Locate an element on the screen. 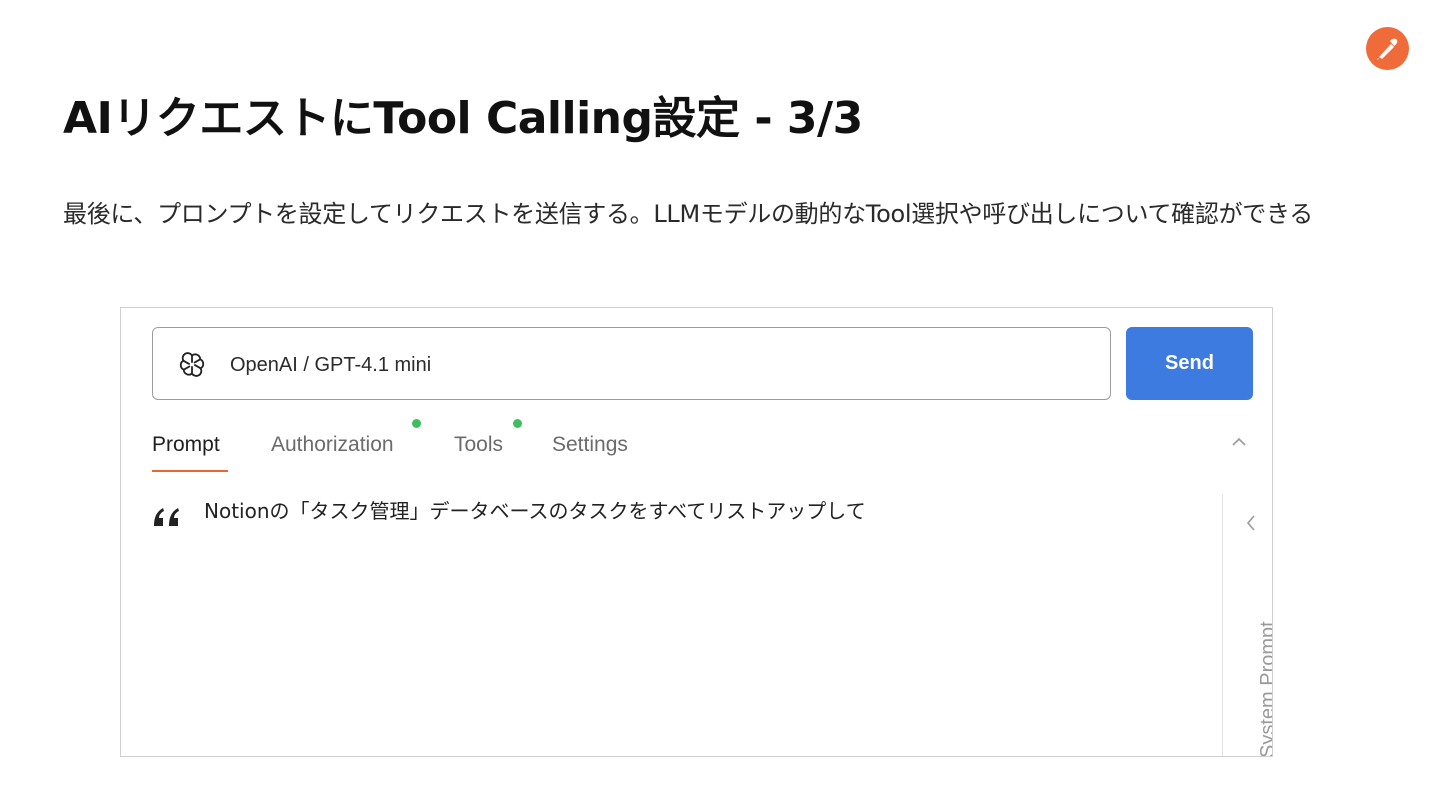 Image resolution: width=1440 pixels, height=810 pixels. tab-authorization: Authorization is located at coordinates (332, 445).